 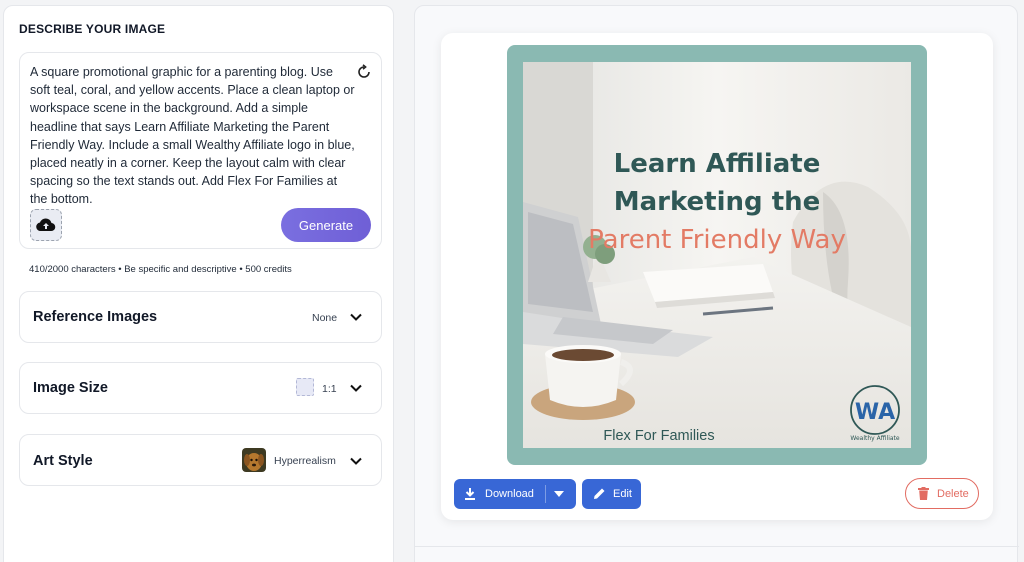 What do you see at coordinates (254, 460) in the screenshot?
I see `art-style-thumbnail` at bounding box center [254, 460].